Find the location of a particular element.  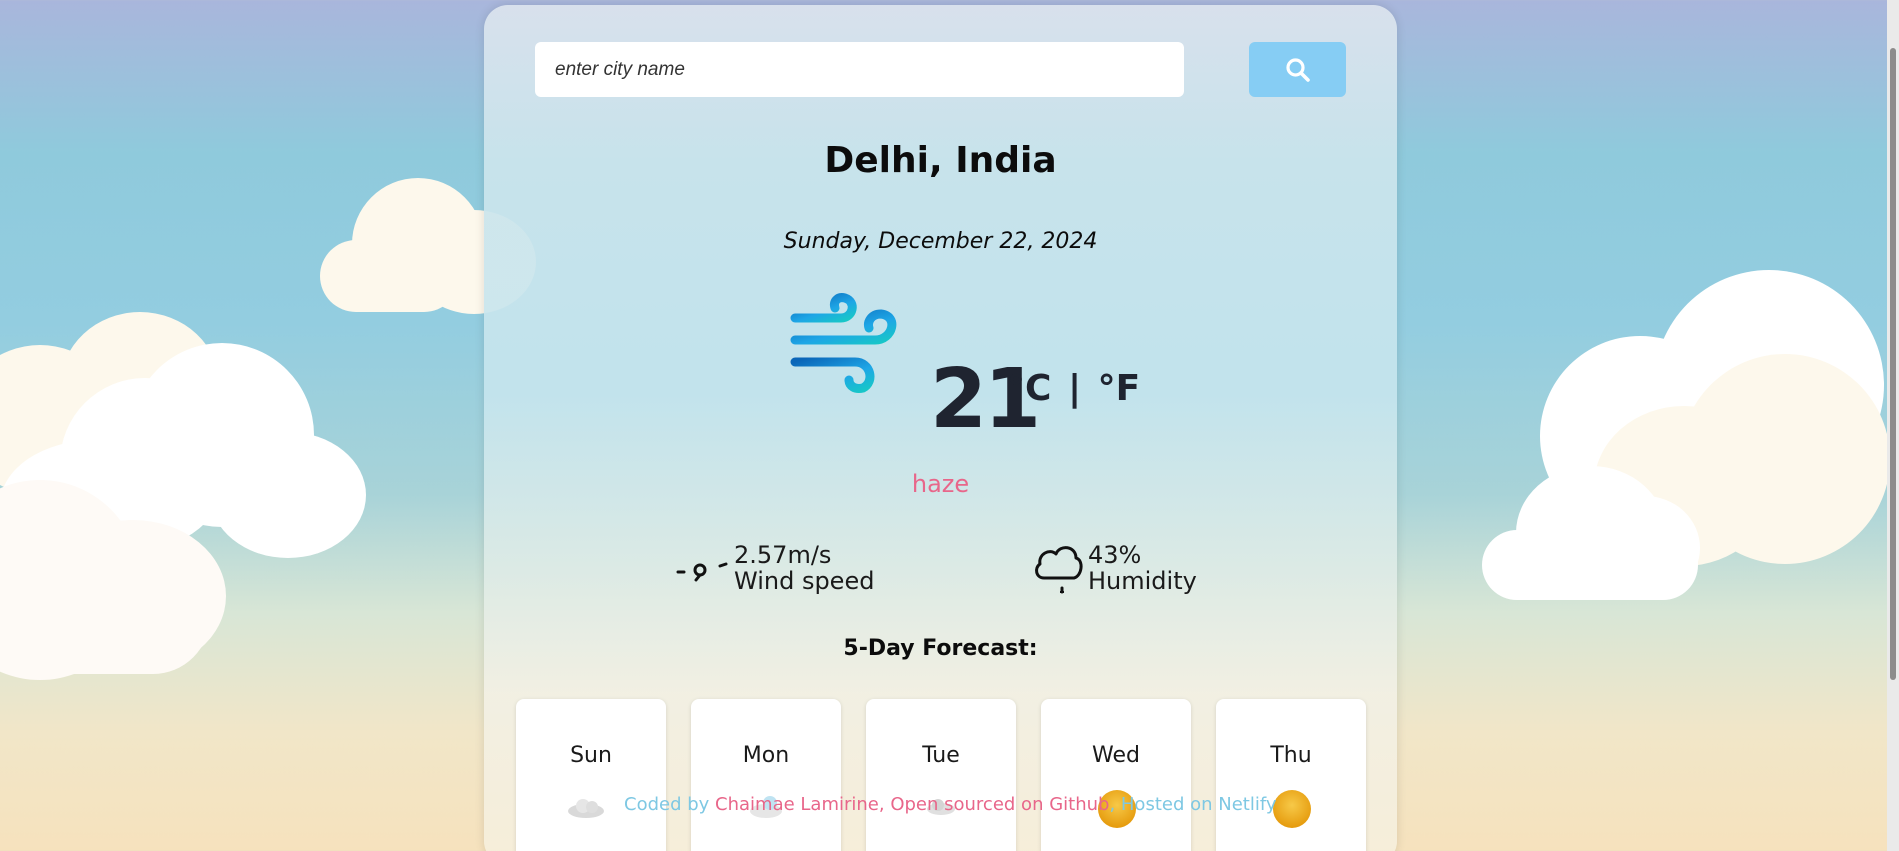

forecast-card-wed: Wed is located at coordinates (1116, 775).